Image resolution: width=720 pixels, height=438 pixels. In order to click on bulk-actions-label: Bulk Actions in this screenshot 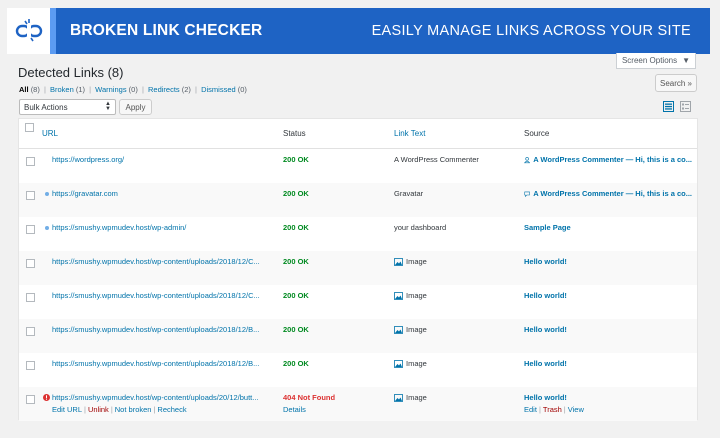, I will do `click(46, 107)`.